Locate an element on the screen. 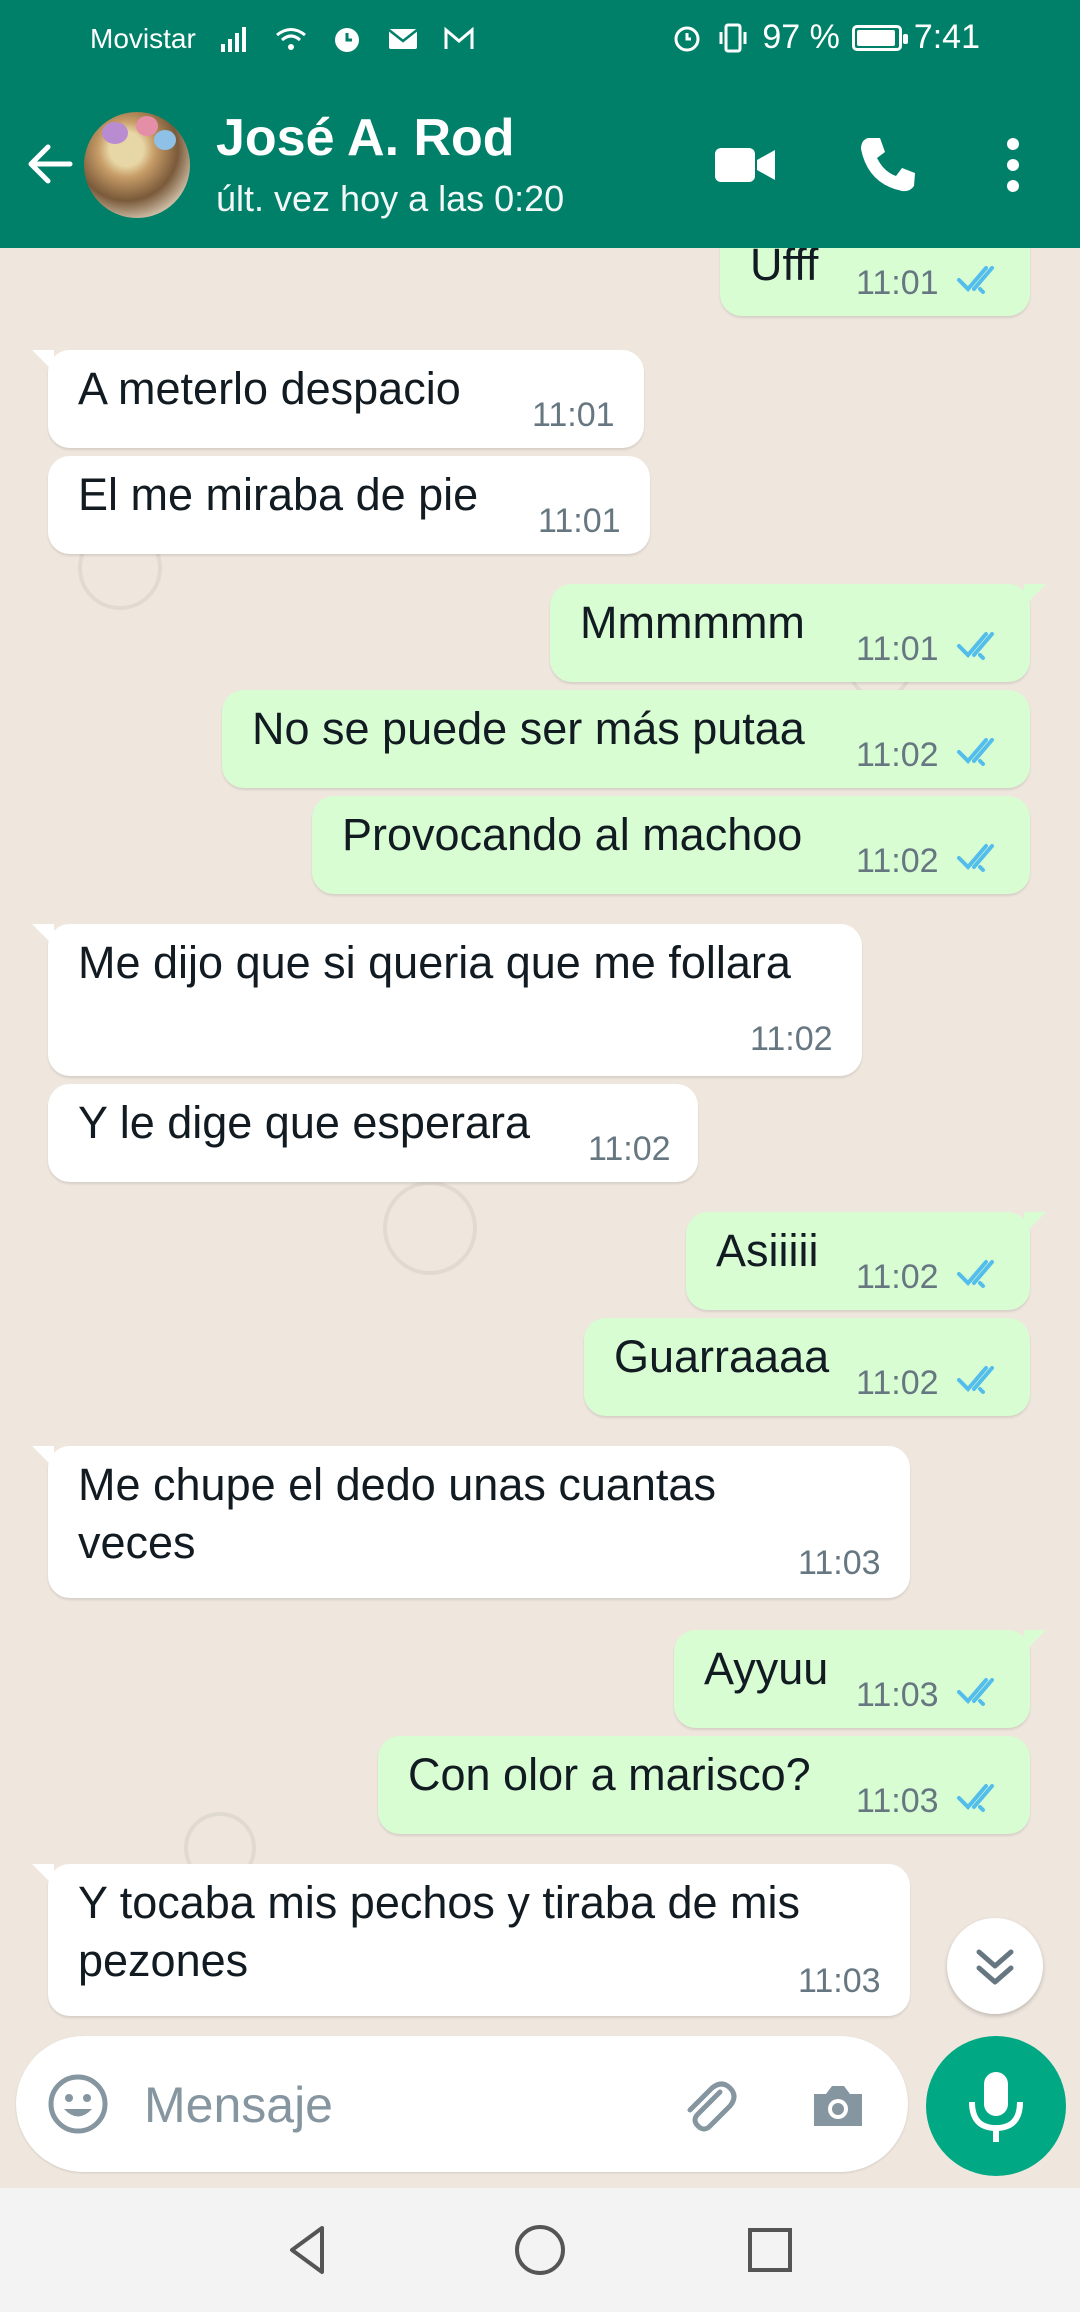 This screenshot has width=1080, height=2312. message-bubble-incoming: El me miraba de pie 11:01 is located at coordinates (349, 505).